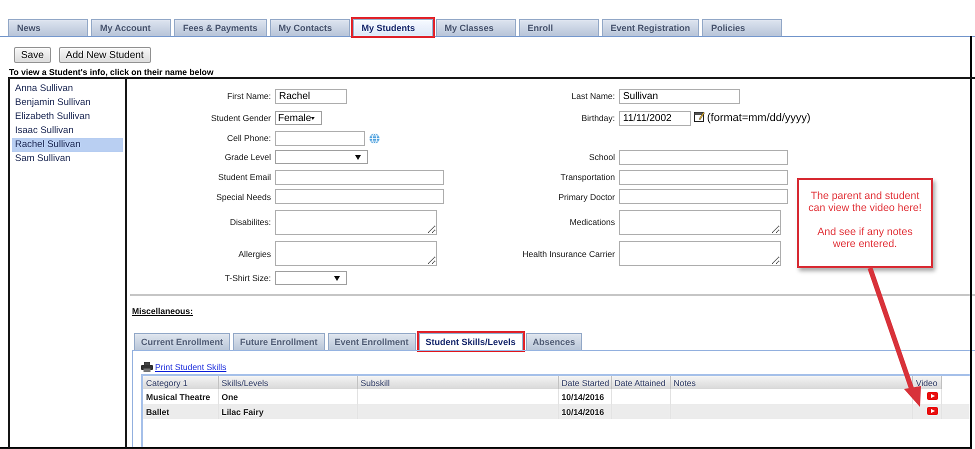 The height and width of the screenshot is (449, 975). I want to click on field-label: Health Insurance Carrier, so click(568, 253).